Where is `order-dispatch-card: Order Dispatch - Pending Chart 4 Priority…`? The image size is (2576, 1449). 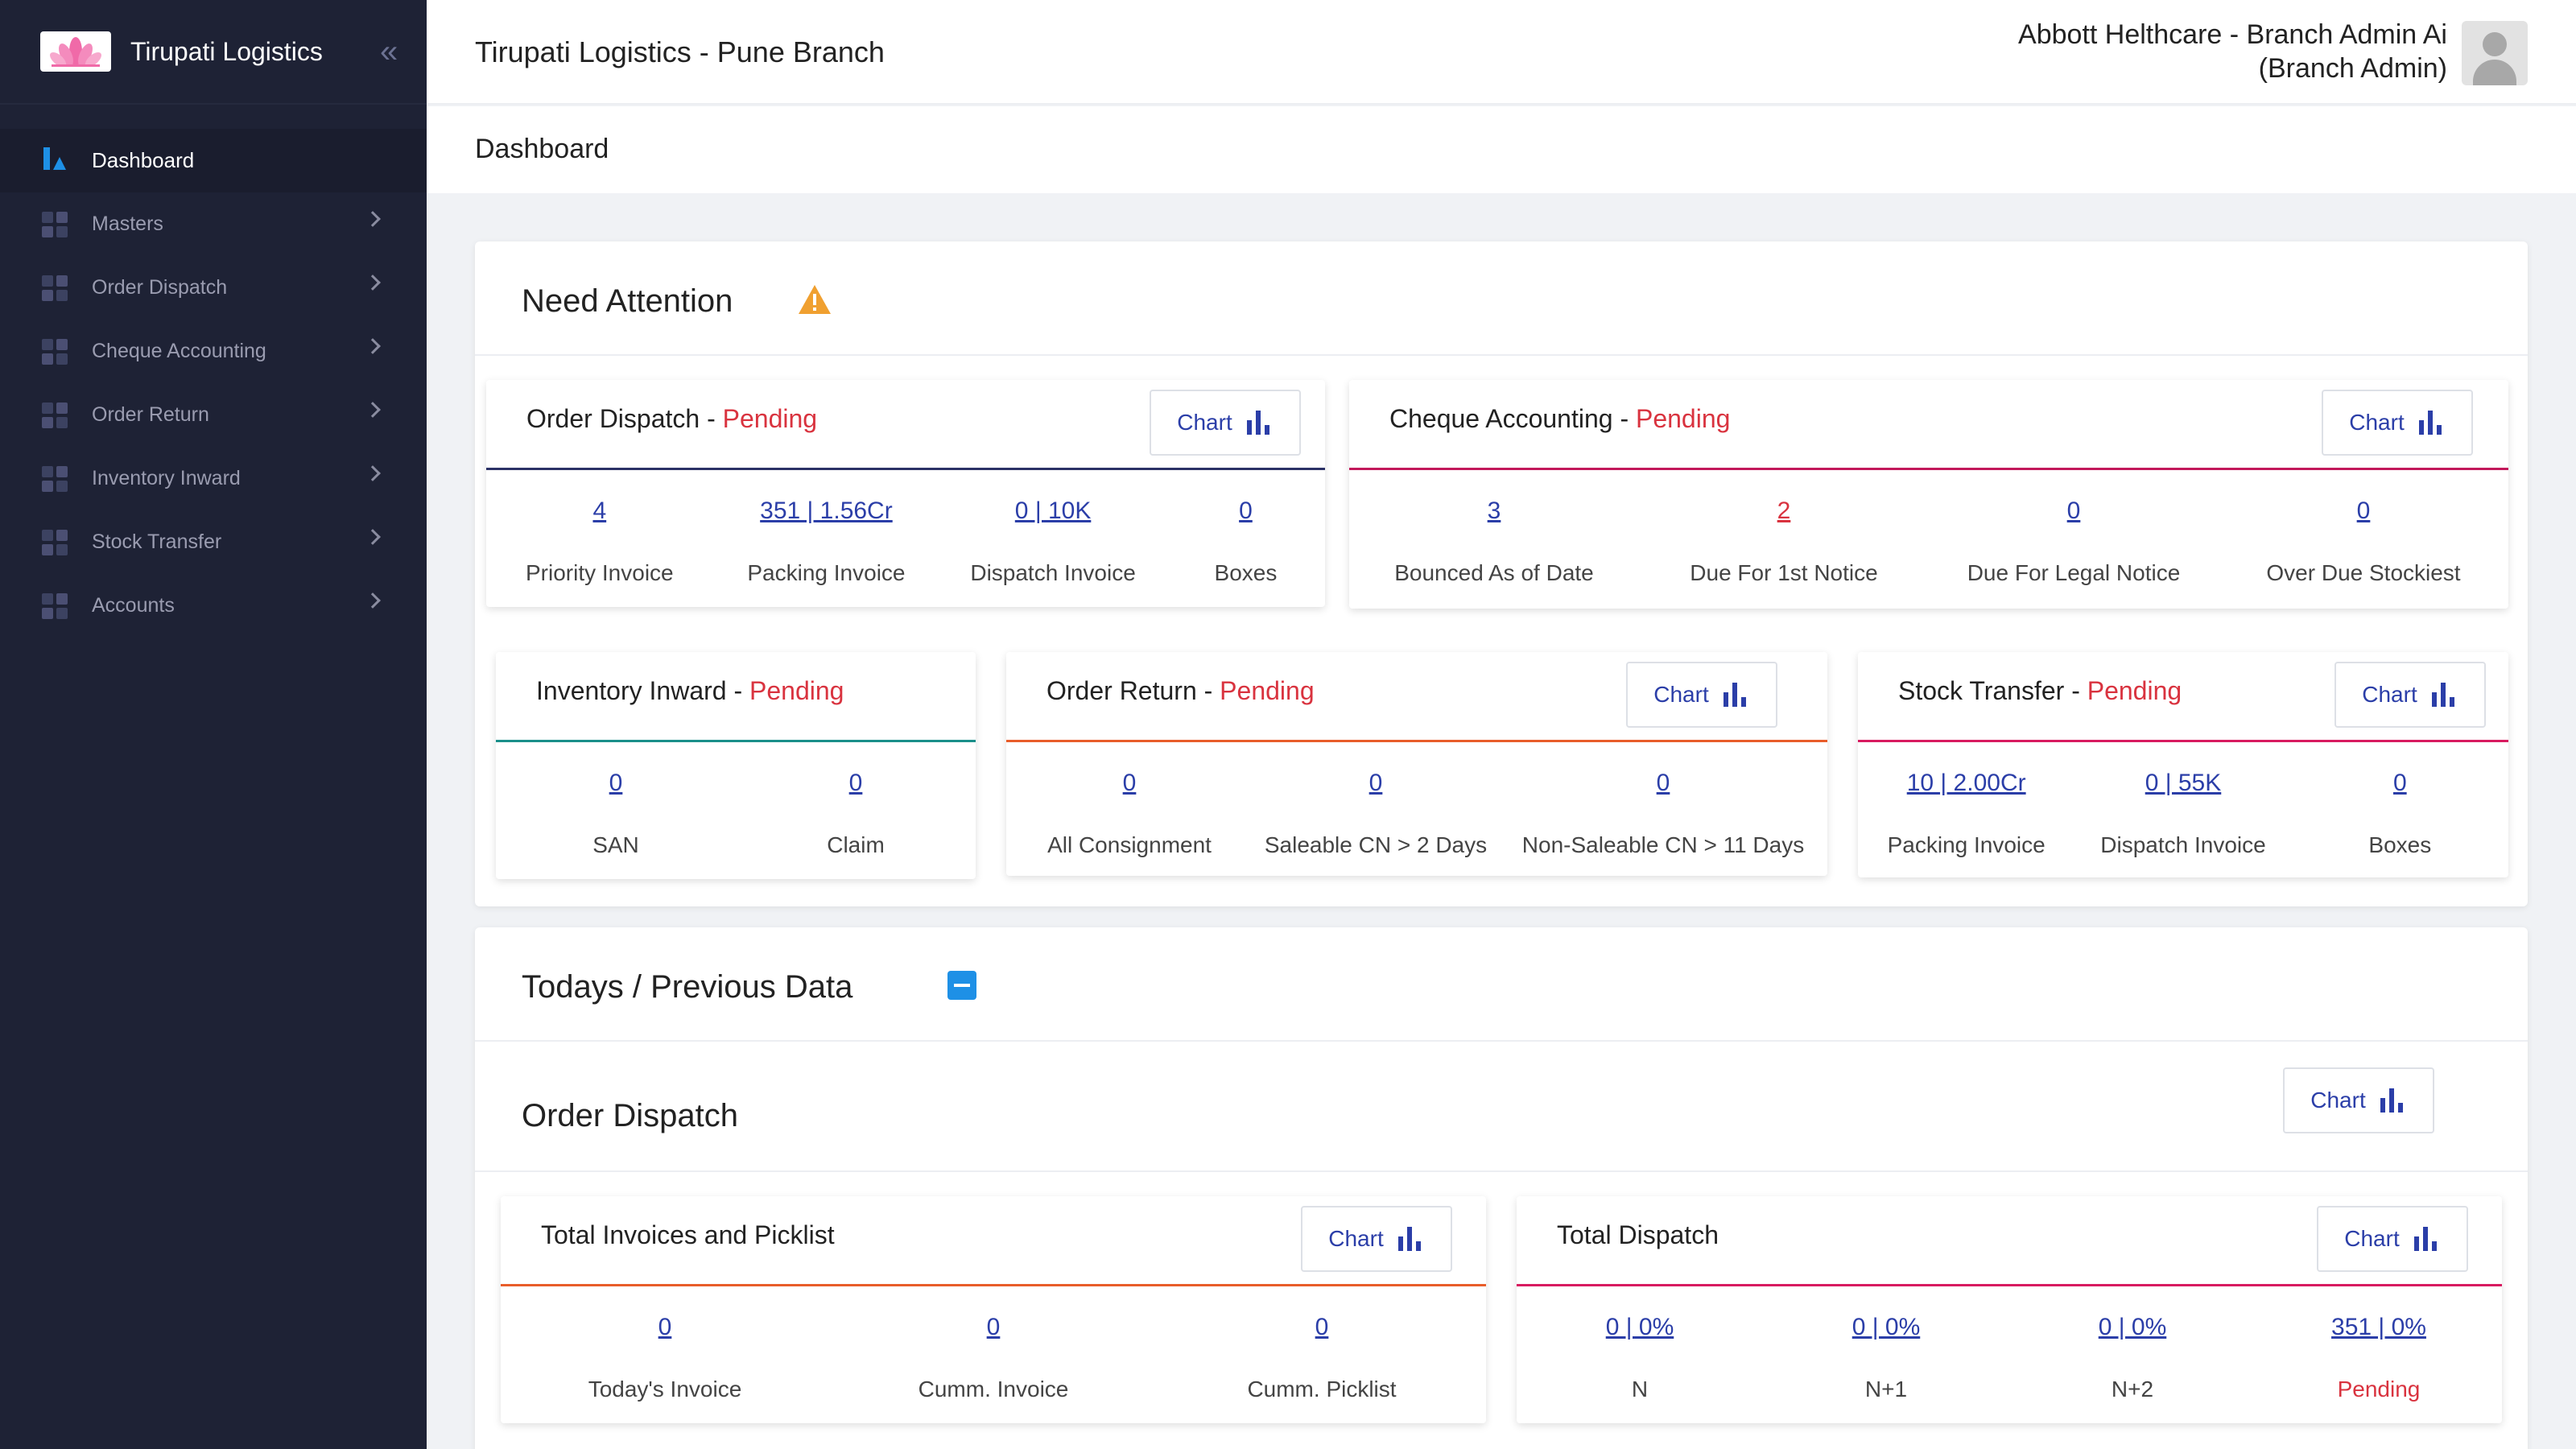
order-dispatch-card: Order Dispatch - Pending Chart 4 Priority… is located at coordinates (905, 493).